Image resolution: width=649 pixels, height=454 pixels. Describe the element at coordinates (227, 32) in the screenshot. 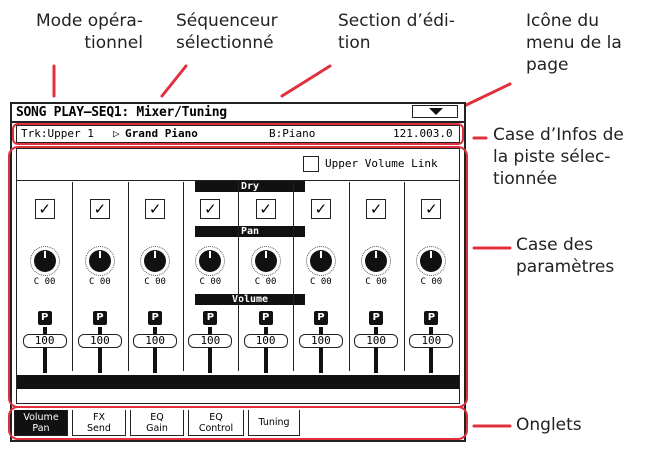

I see `callout-sequencer: Séquenceur sélectionné` at that location.